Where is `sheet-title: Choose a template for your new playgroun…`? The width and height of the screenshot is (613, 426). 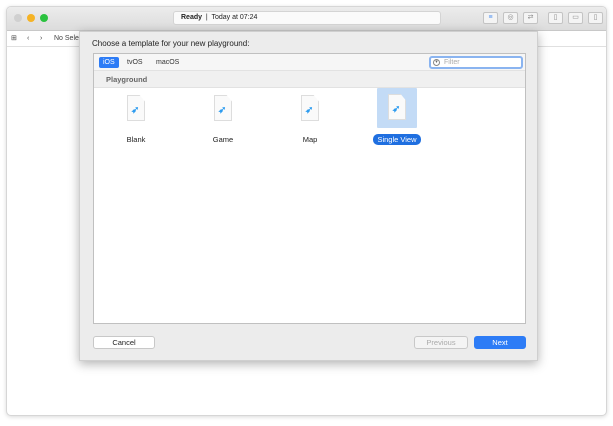
sheet-title: Choose a template for your new playgroun… is located at coordinates (171, 43).